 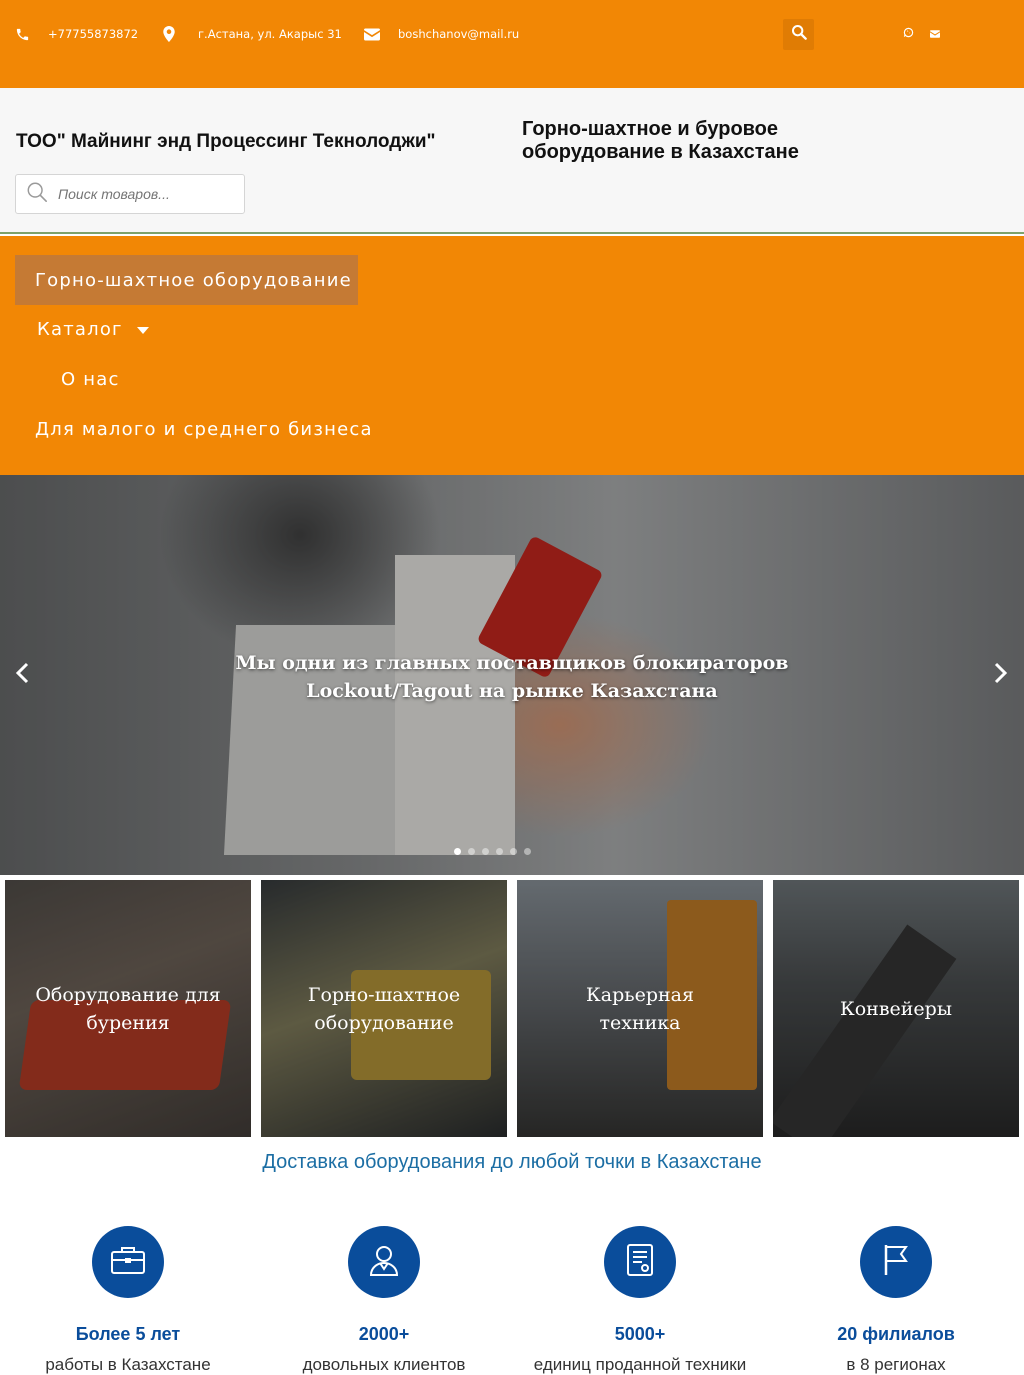 I want to click on feature-clients: 2000+ довольных клиентов, so click(x=384, y=1300).